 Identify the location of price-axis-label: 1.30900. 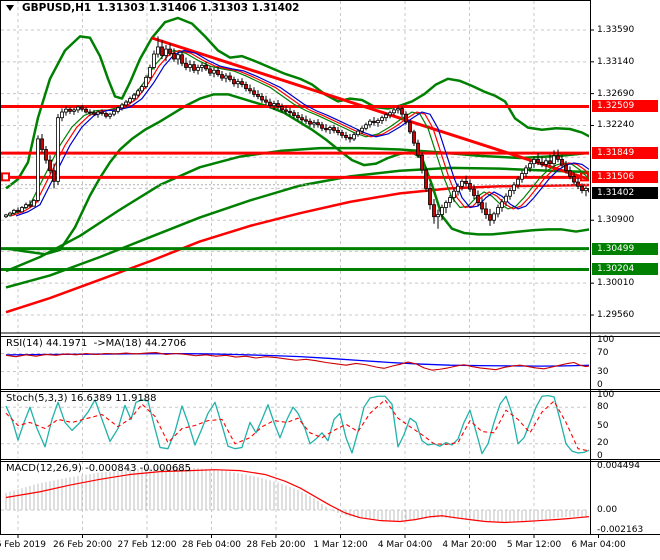
(616, 220).